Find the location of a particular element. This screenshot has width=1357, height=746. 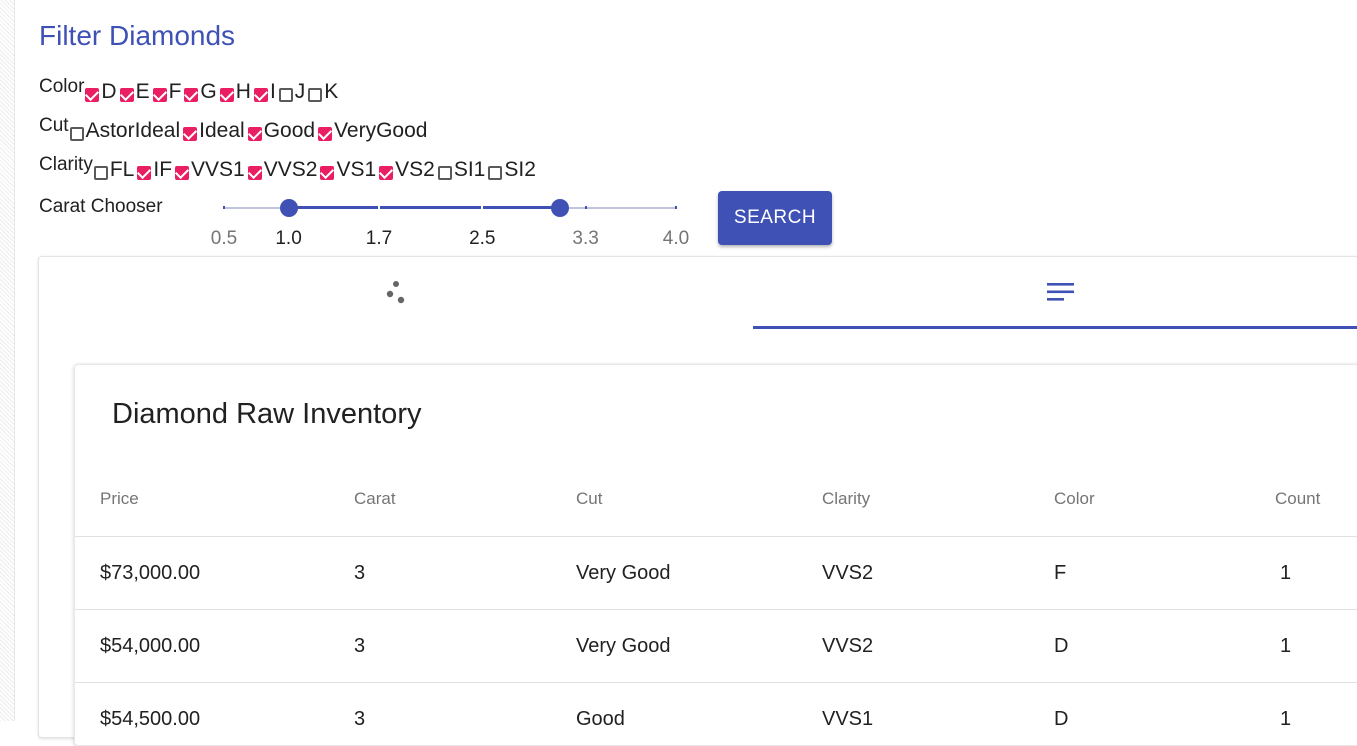

carat-chooser-label: Carat Chooser is located at coordinates (101, 206).